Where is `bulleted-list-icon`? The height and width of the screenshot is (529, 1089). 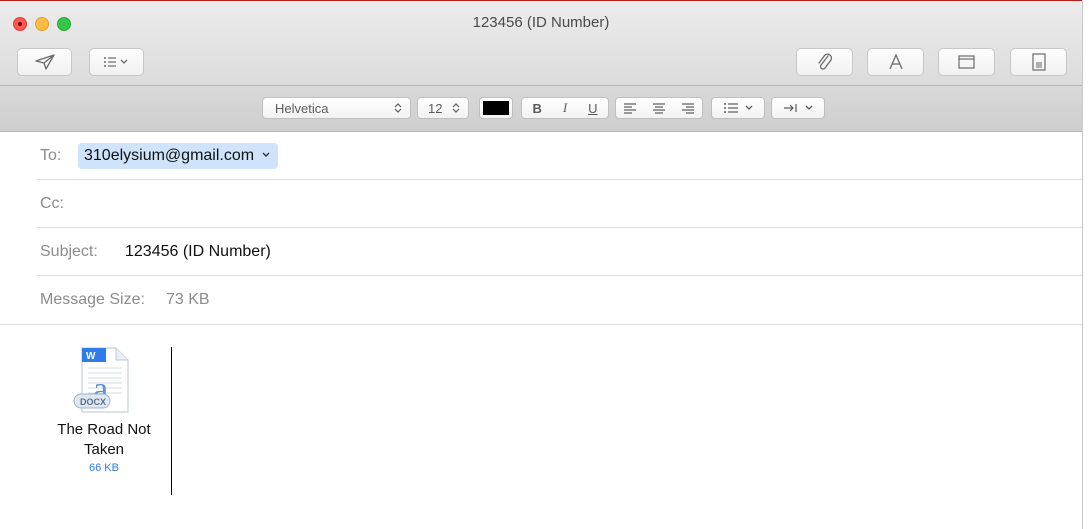
bulleted-list-icon is located at coordinates (731, 108).